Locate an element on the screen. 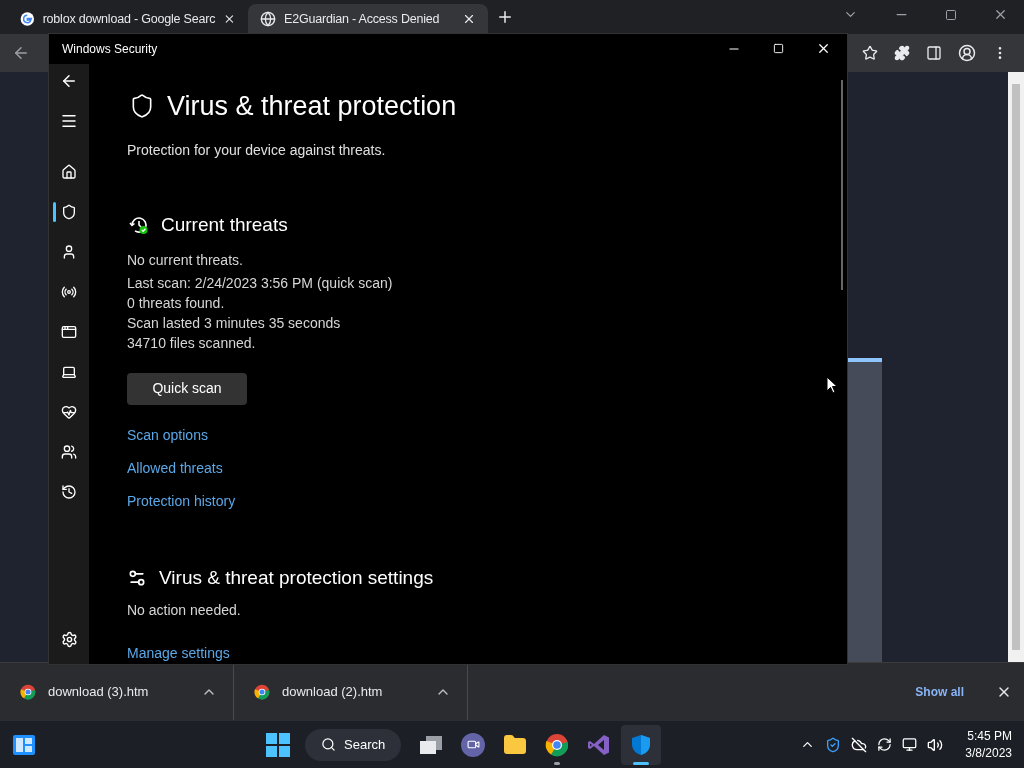 The width and height of the screenshot is (1024, 768). page-subtitle: Protection for your device against threats. is located at coordinates (257, 150).